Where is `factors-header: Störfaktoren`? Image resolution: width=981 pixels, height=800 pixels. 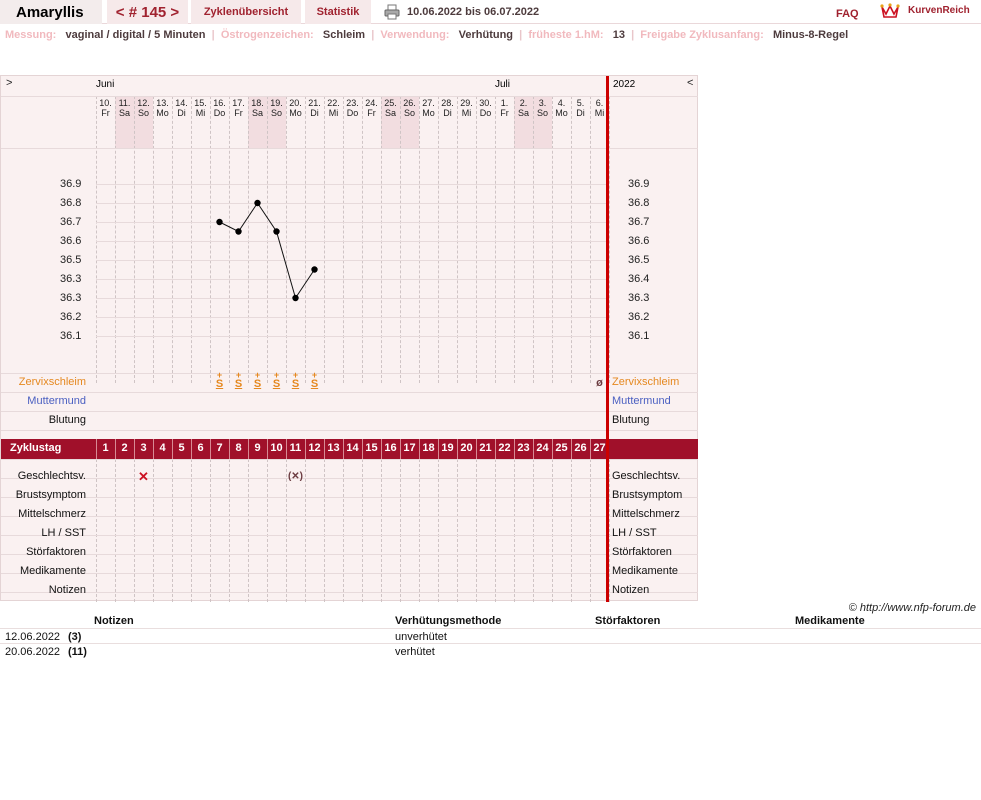
factors-header: Störfaktoren is located at coordinates (628, 621).